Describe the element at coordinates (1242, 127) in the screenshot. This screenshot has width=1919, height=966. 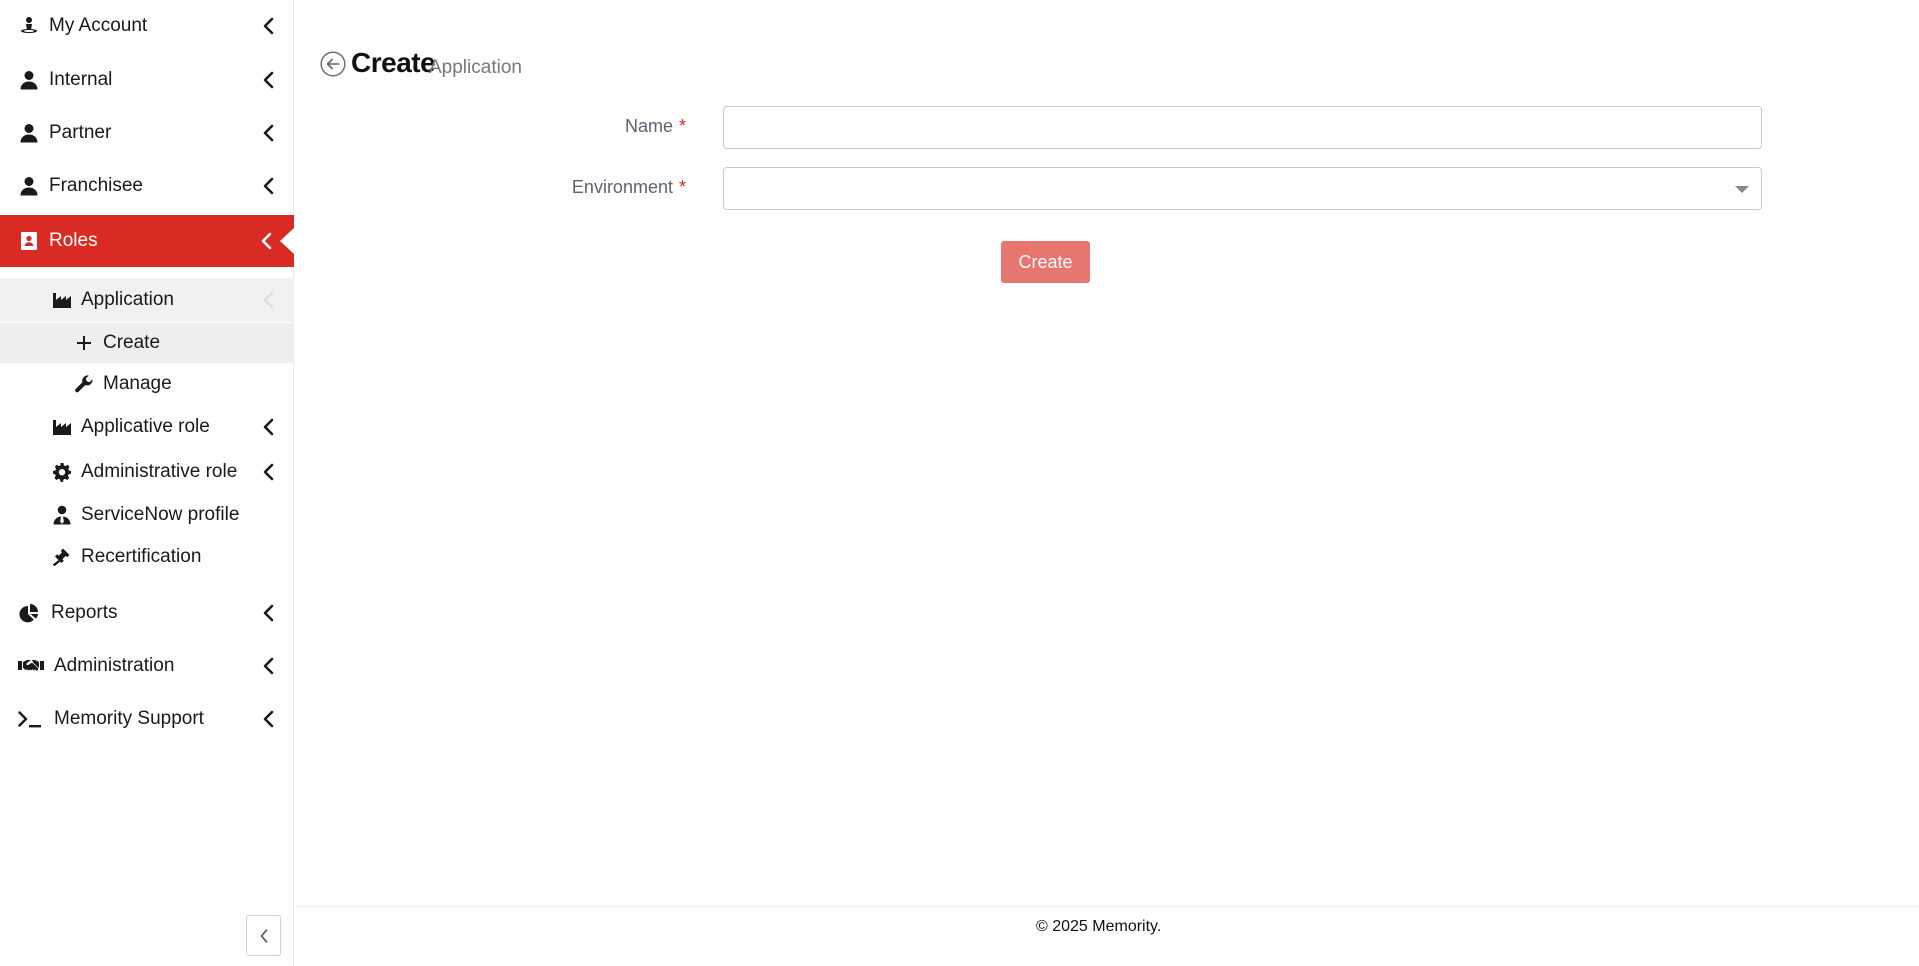
I see `name-input` at that location.